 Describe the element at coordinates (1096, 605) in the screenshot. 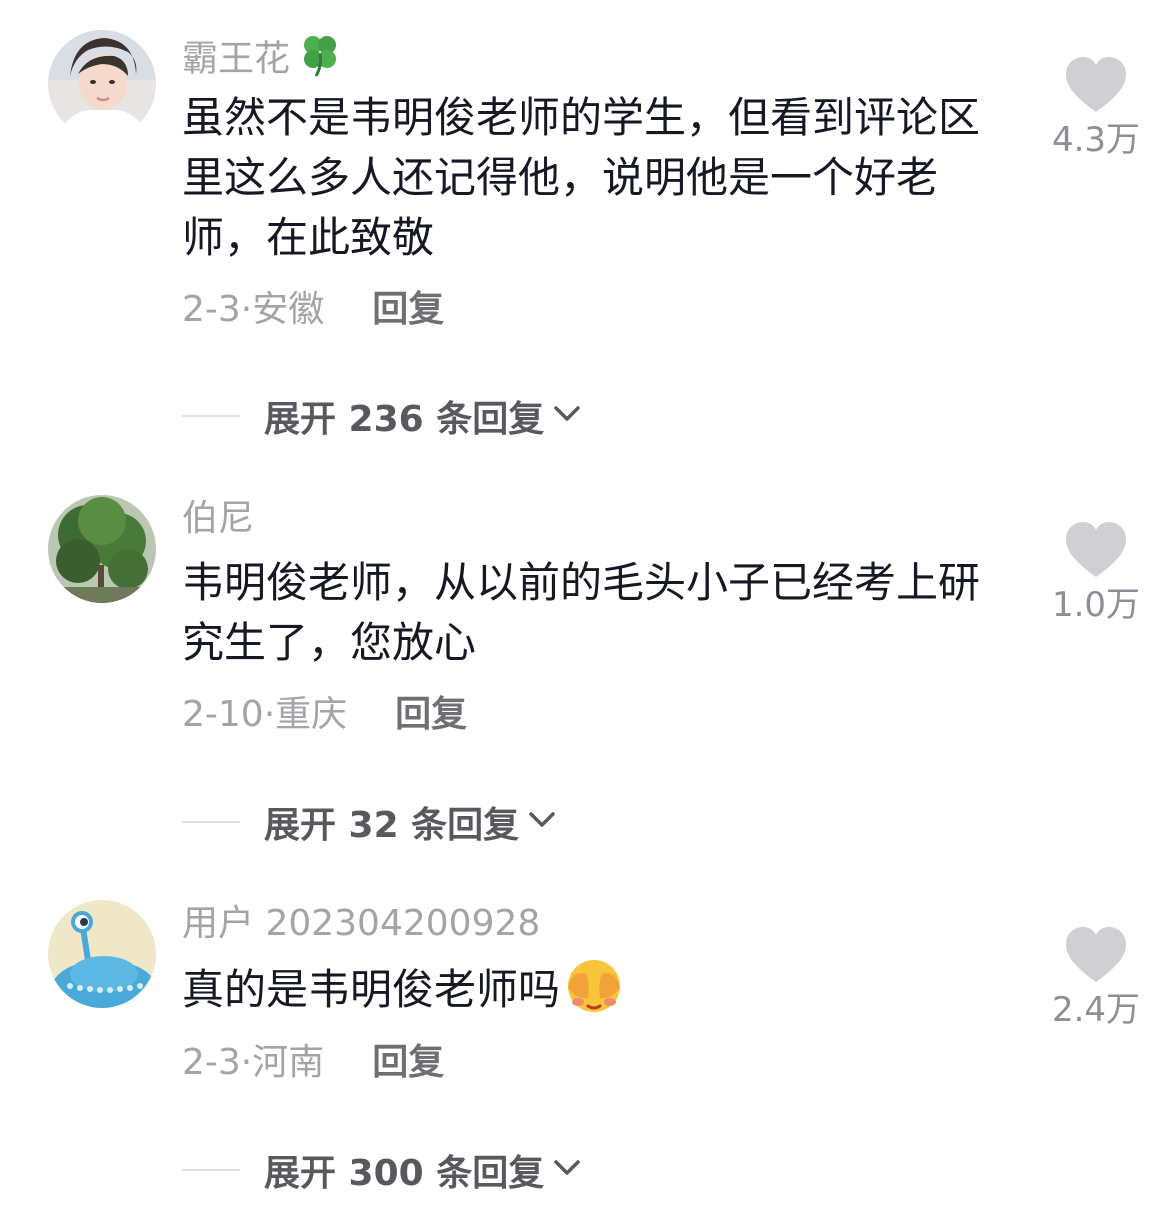

I see `like-count: 1.0万` at that location.